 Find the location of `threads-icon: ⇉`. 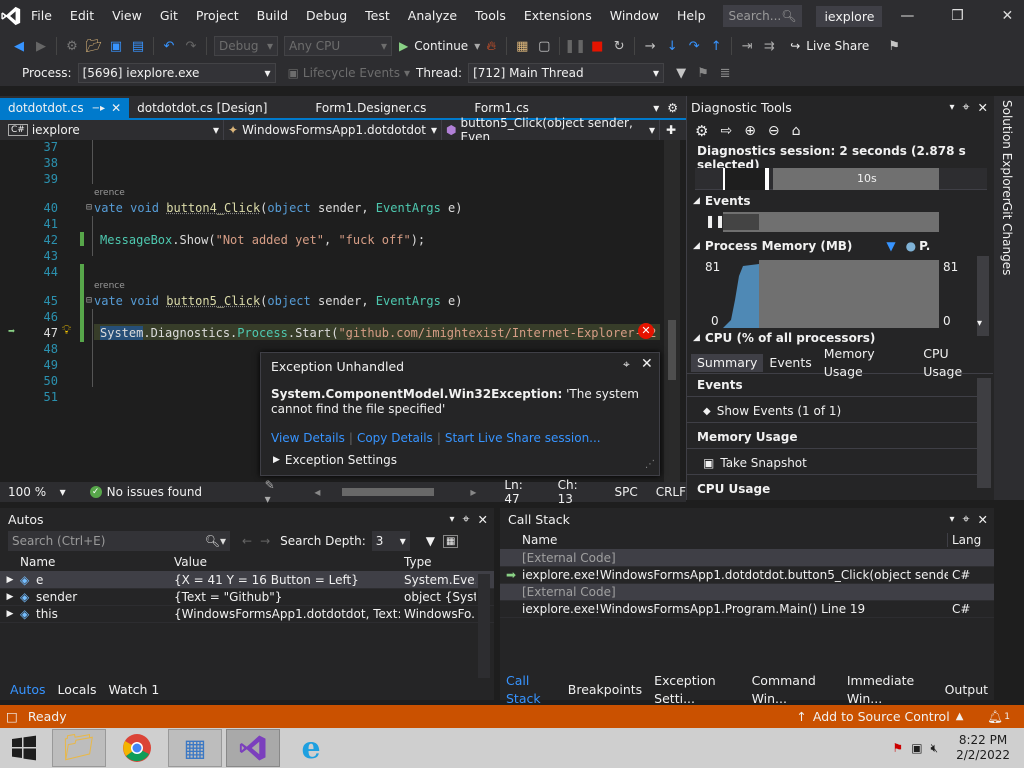

threads-icon: ⇉ is located at coordinates (769, 46).